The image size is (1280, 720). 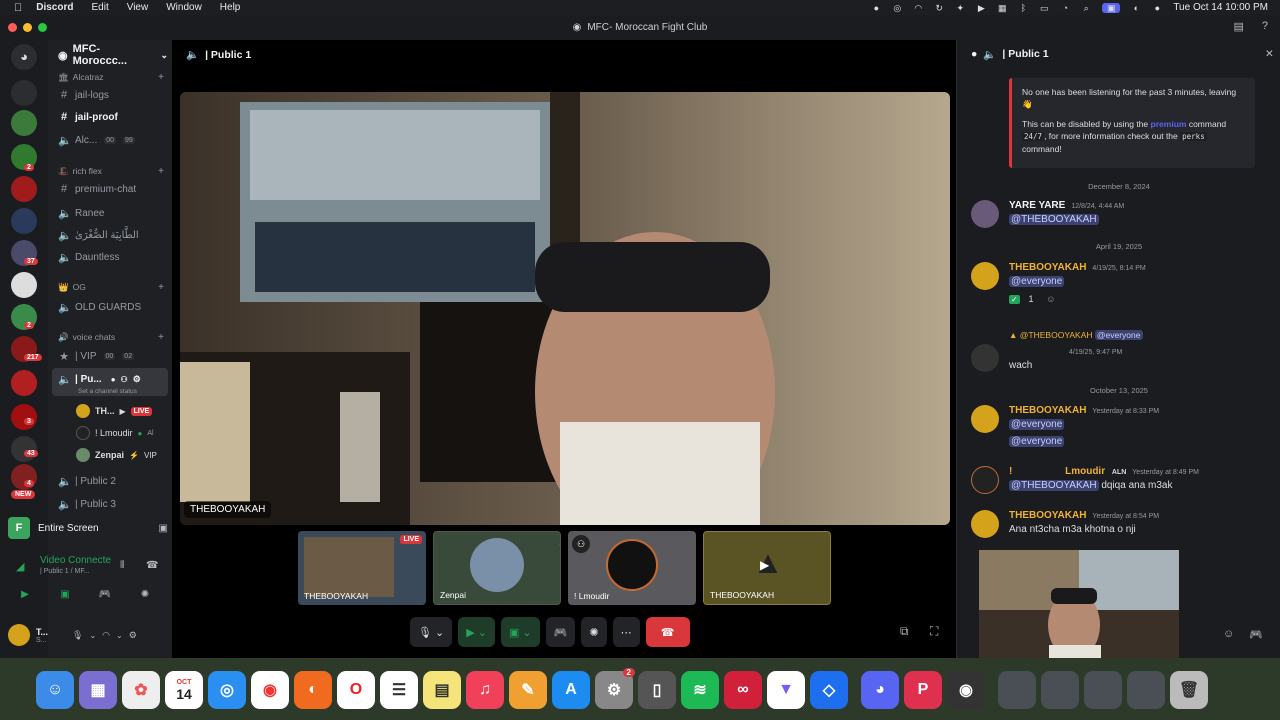 What do you see at coordinates (1002, 8) in the screenshot?
I see `keyboard-icon: ▦` at bounding box center [1002, 8].